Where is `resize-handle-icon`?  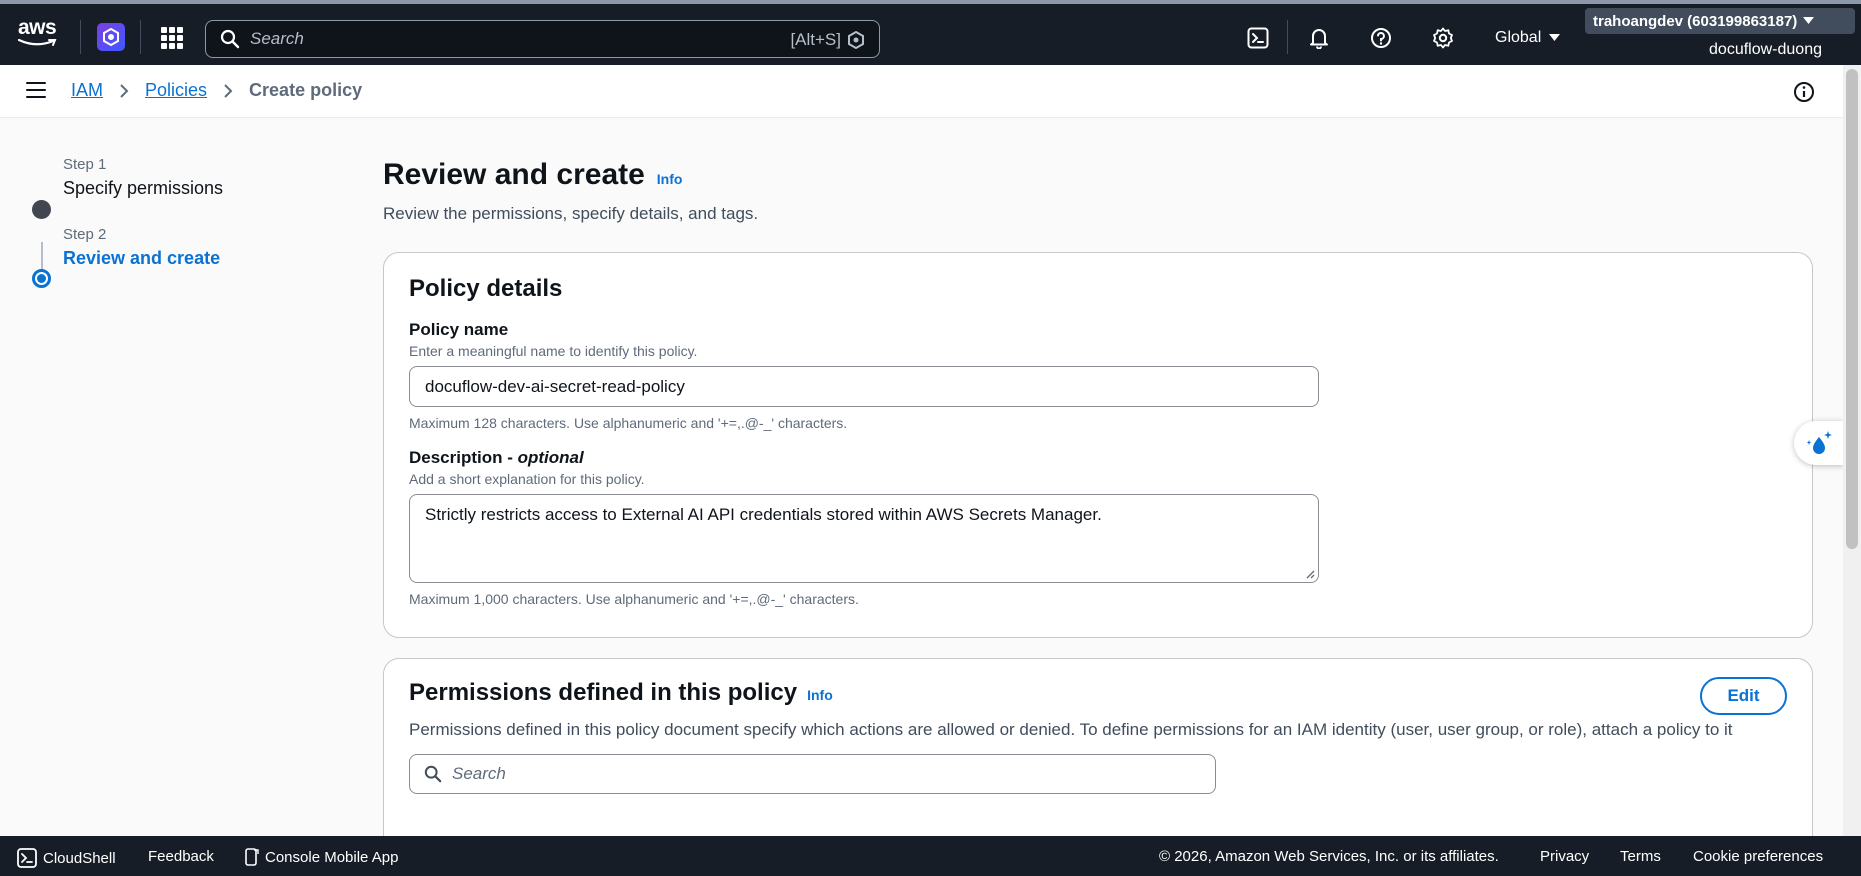
resize-handle-icon is located at coordinates (1310, 574).